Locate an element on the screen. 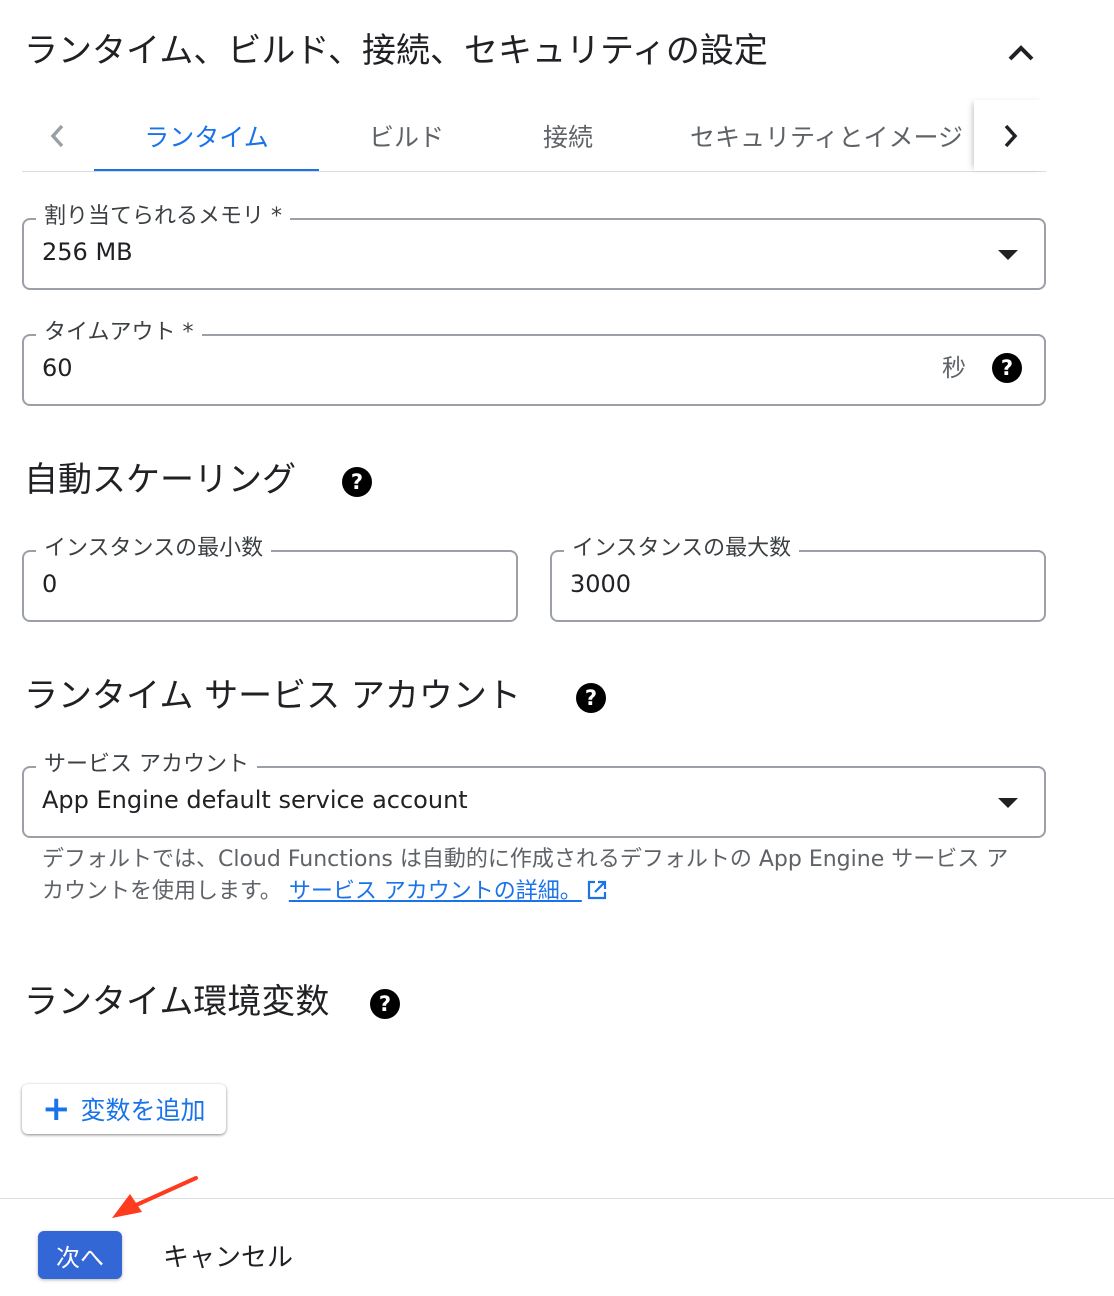 The width and height of the screenshot is (1114, 1296). chevron-left-icon is located at coordinates (57, 135).